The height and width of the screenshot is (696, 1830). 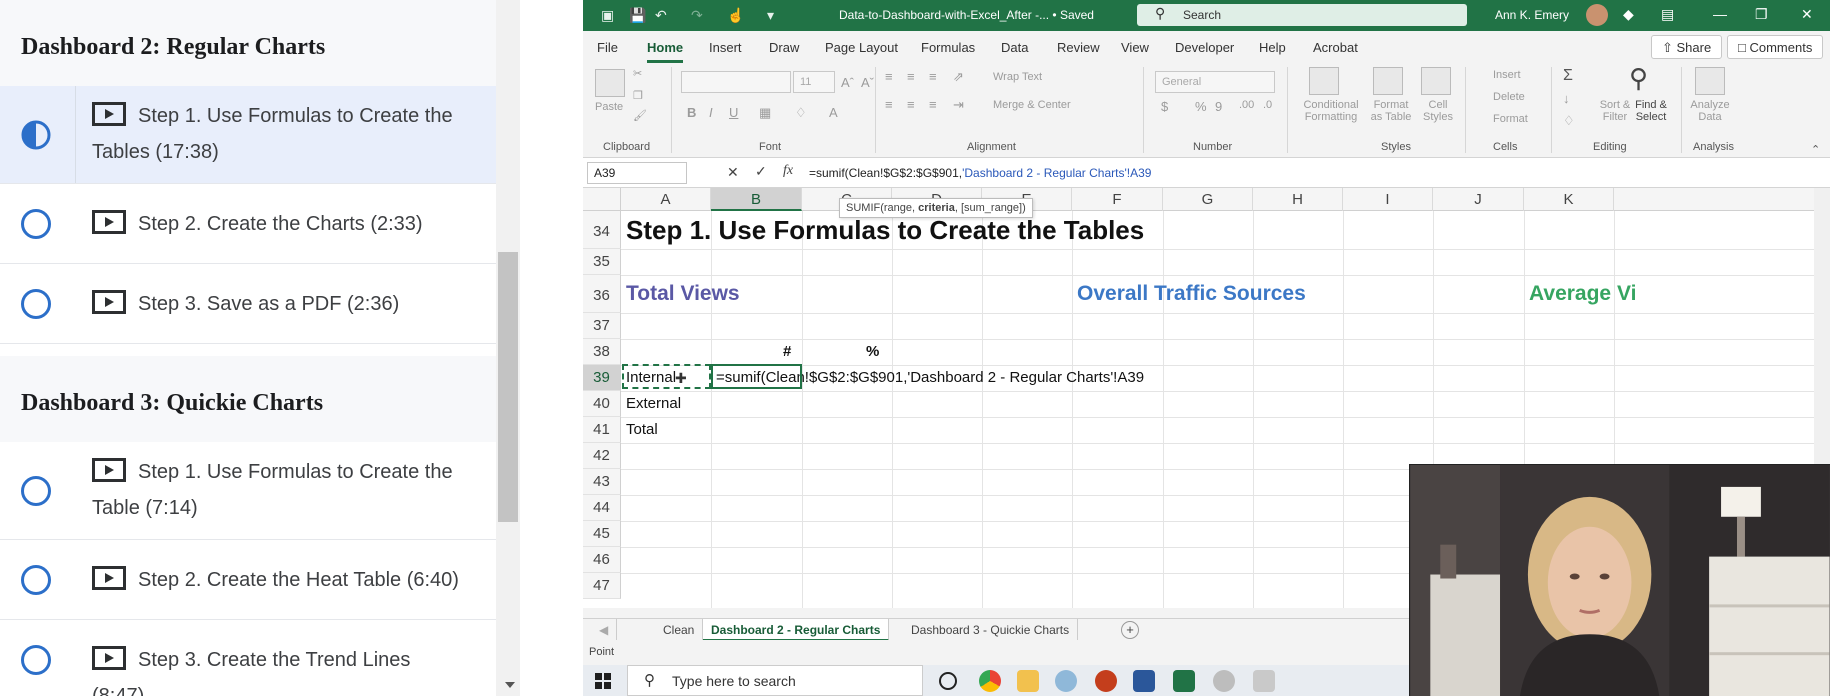 What do you see at coordinates (990, 681) in the screenshot?
I see `chrome-icon` at bounding box center [990, 681].